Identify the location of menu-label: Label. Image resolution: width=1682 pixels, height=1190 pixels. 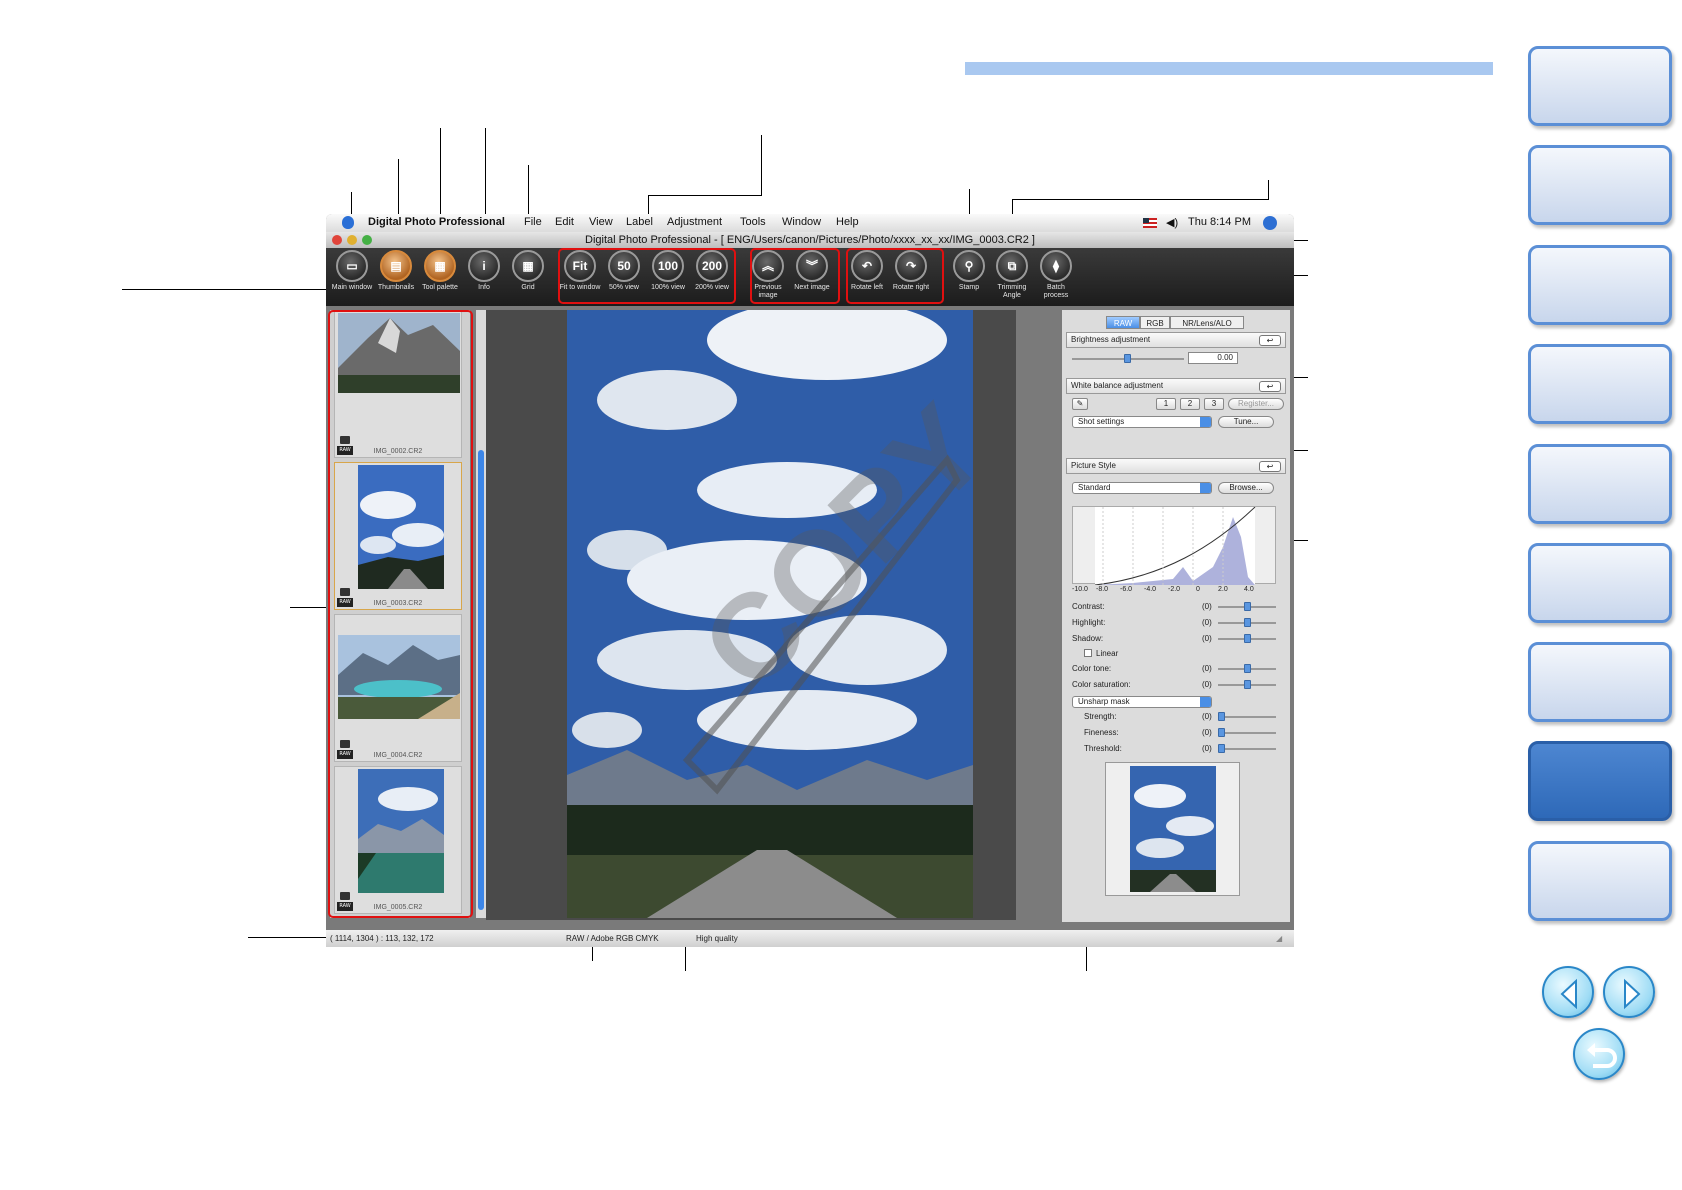
(639, 222).